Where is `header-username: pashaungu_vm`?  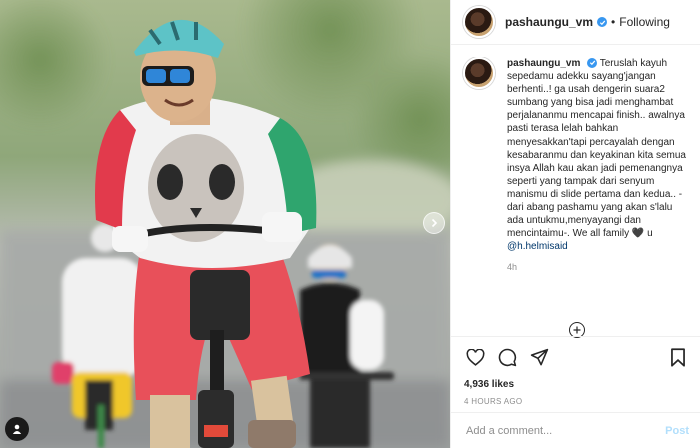 header-username: pashaungu_vm is located at coordinates (549, 22).